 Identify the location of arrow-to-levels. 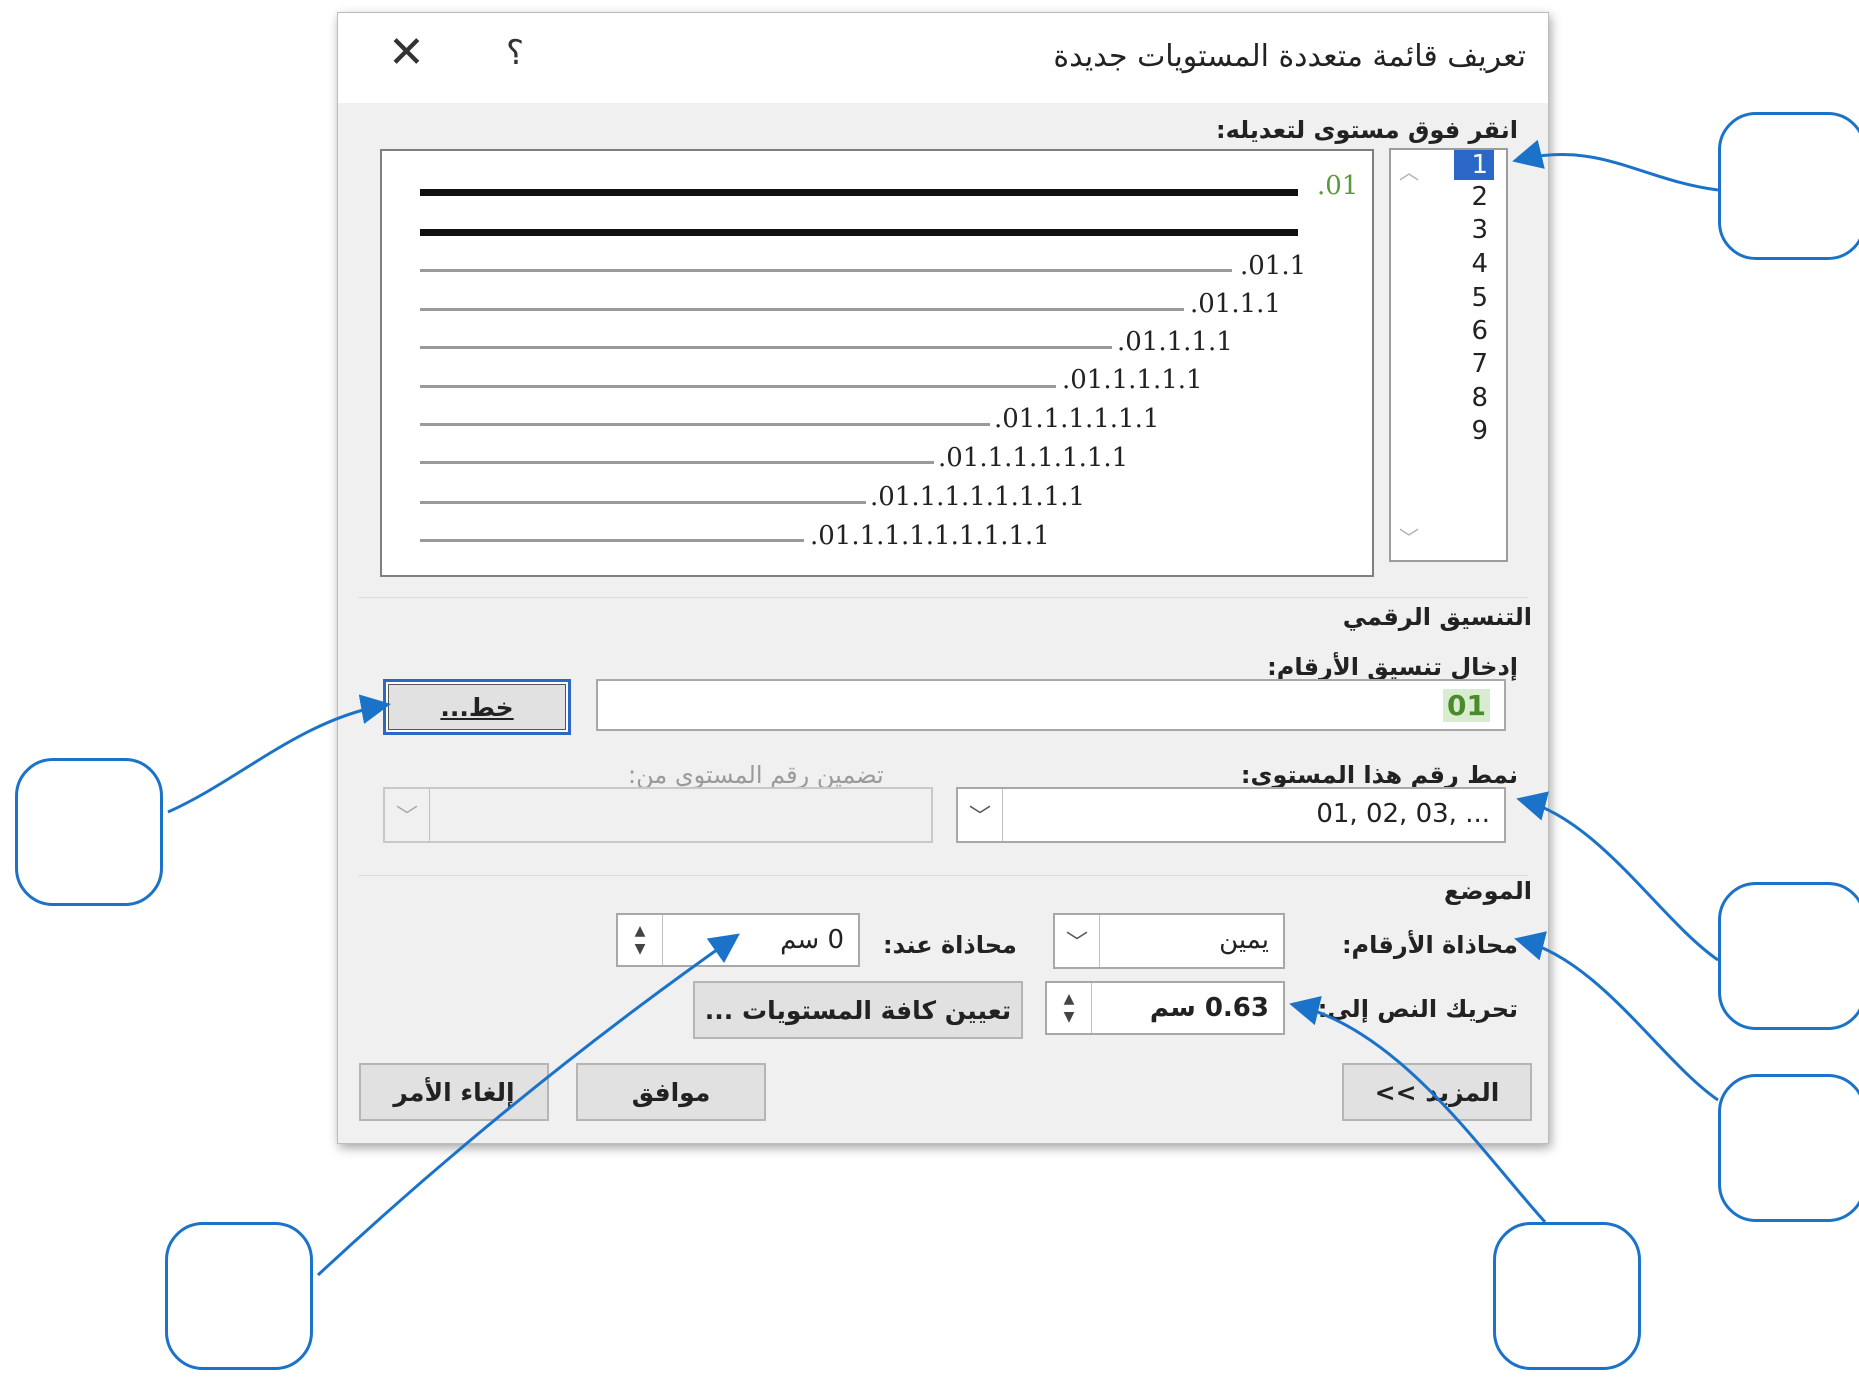
(1615, 165).